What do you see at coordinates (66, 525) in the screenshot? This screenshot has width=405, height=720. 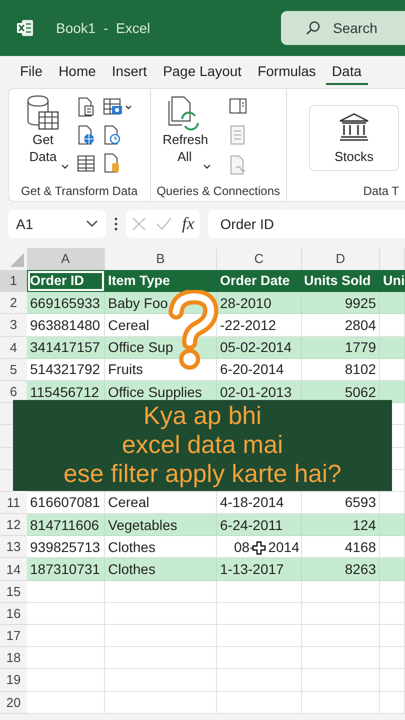 I see `table-cell: 814711606` at bounding box center [66, 525].